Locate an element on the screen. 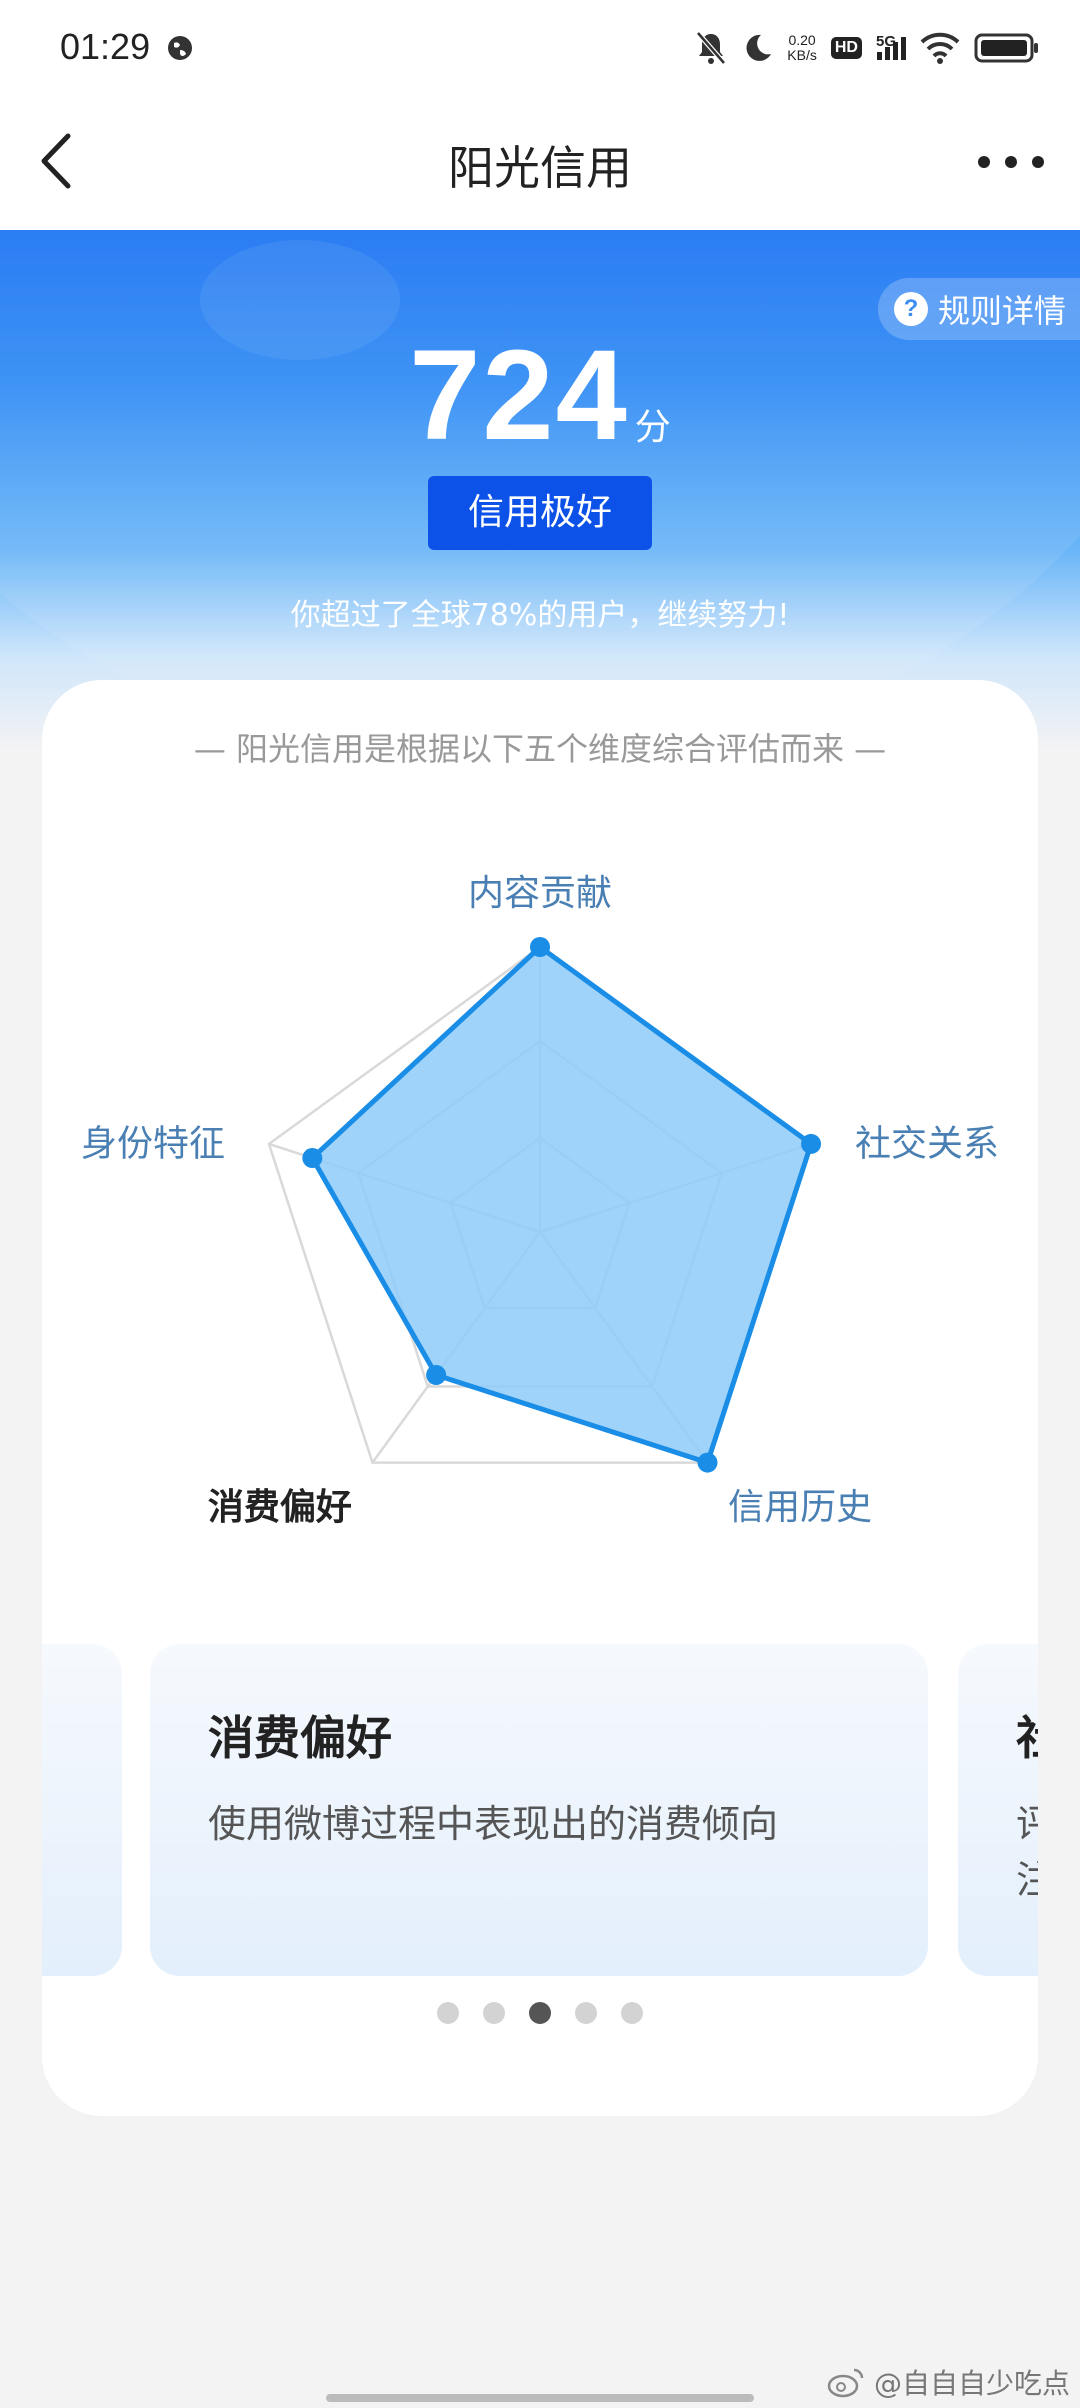  carousel-slide-prev is located at coordinates (82, 1810).